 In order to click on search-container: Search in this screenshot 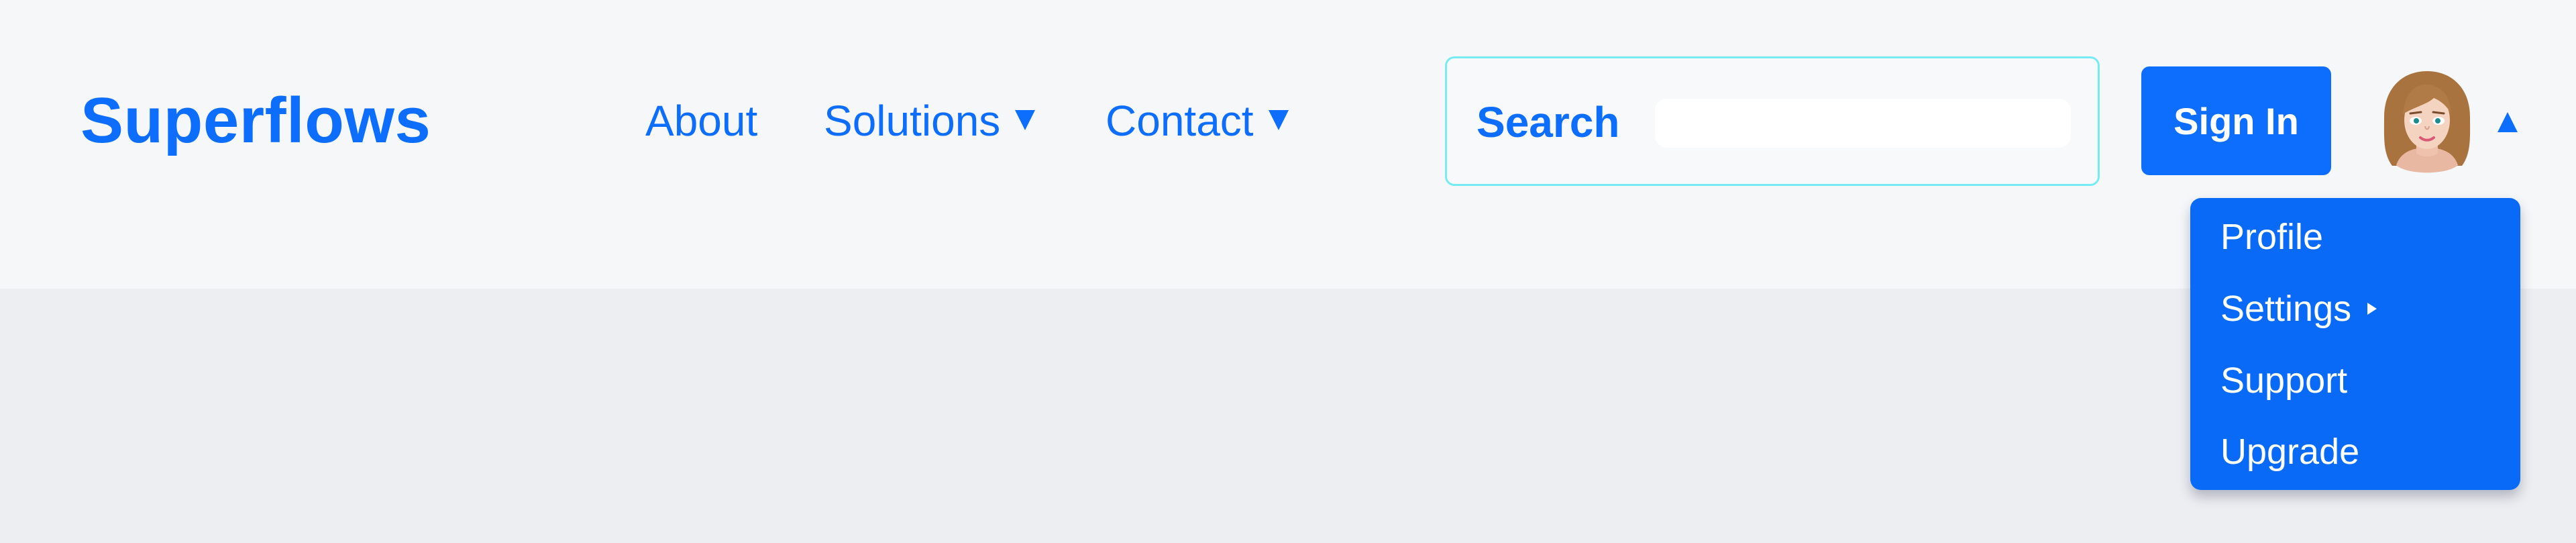, I will do `click(1772, 121)`.